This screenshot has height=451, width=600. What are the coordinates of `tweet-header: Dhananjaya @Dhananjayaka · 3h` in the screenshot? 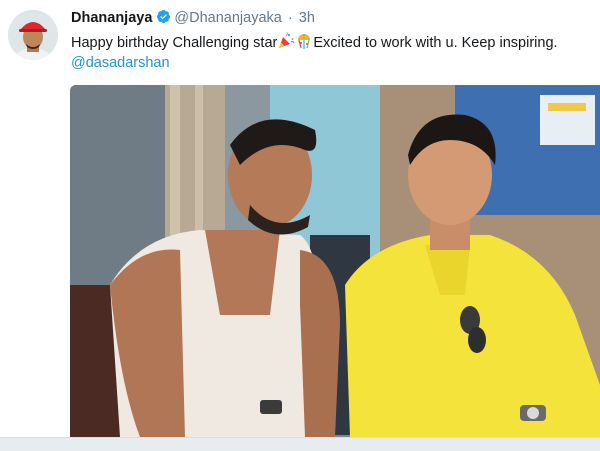 It's located at (193, 18).